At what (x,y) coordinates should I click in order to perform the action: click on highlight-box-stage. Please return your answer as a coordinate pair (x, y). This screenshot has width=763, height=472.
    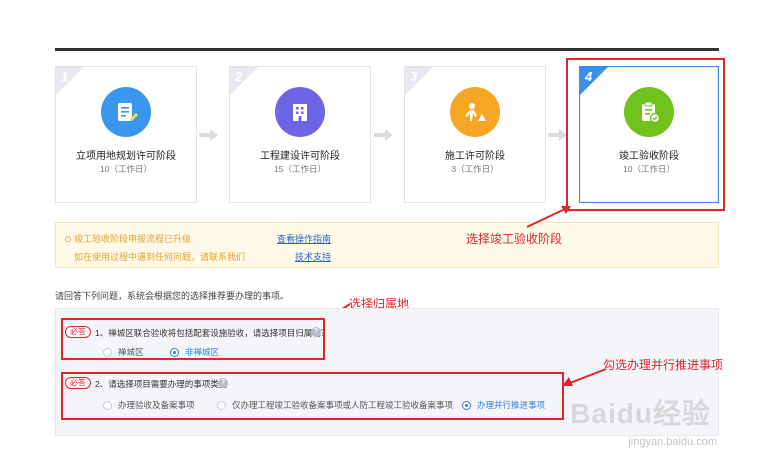
    Looking at the image, I should click on (645, 134).